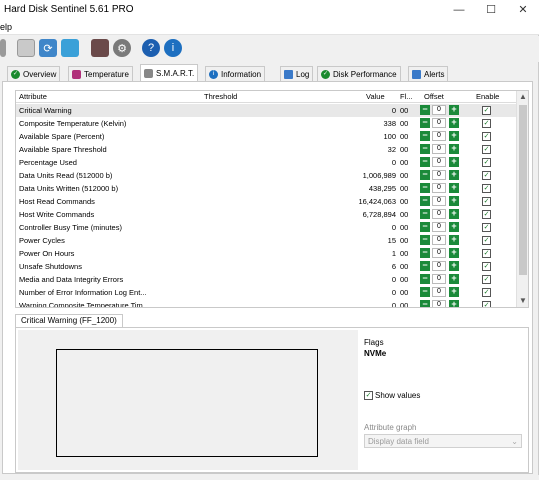  What do you see at coordinates (266, 162) in the screenshot?
I see `table-row: Percentage Used 0 00−0 + ✓` at bounding box center [266, 162].